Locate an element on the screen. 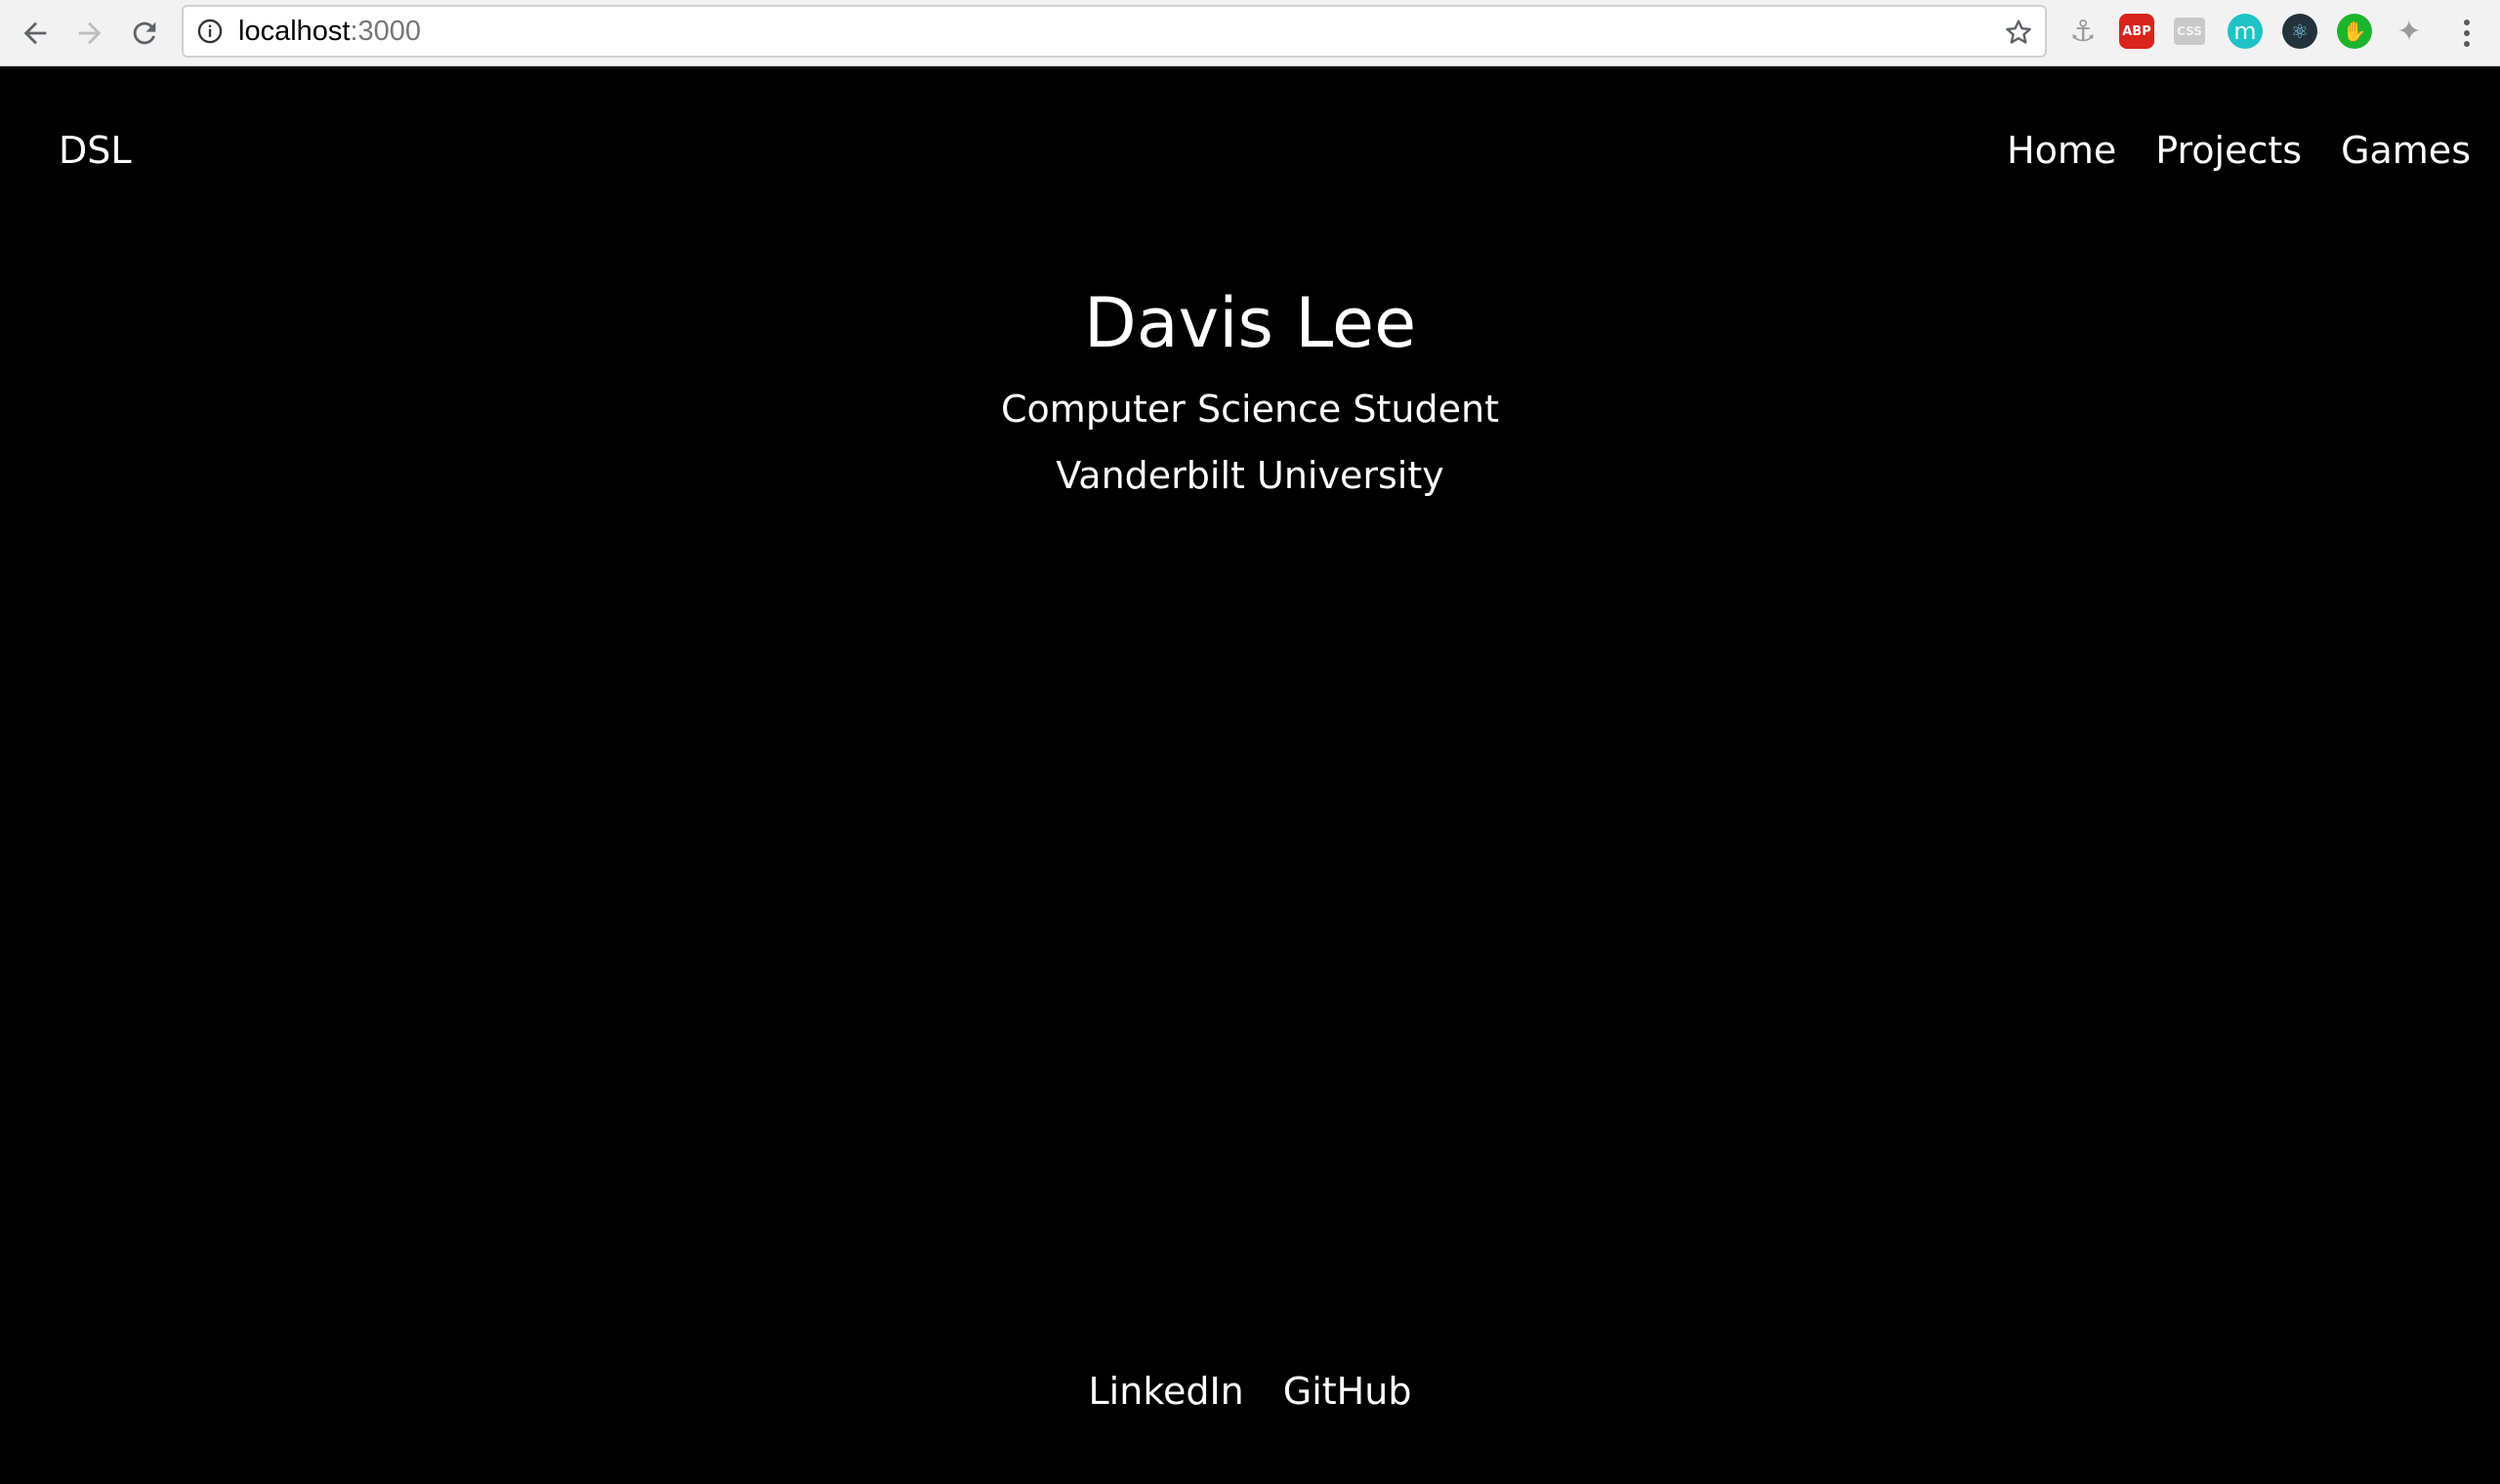 The image size is (2500, 1484). github-link: GitHub is located at coordinates (1347, 1392).